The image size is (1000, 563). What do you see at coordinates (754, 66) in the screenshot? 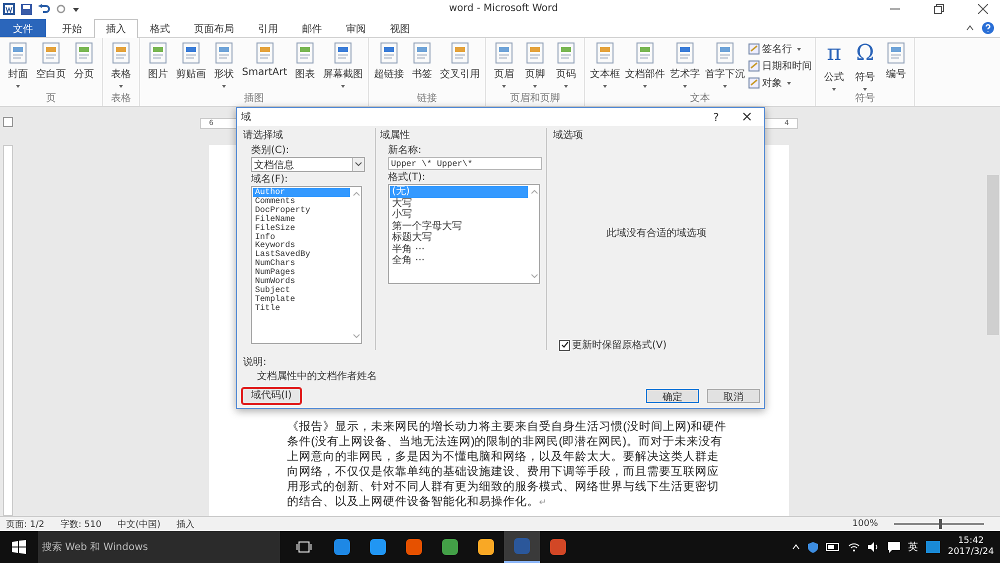
I see `pencil-icon` at bounding box center [754, 66].